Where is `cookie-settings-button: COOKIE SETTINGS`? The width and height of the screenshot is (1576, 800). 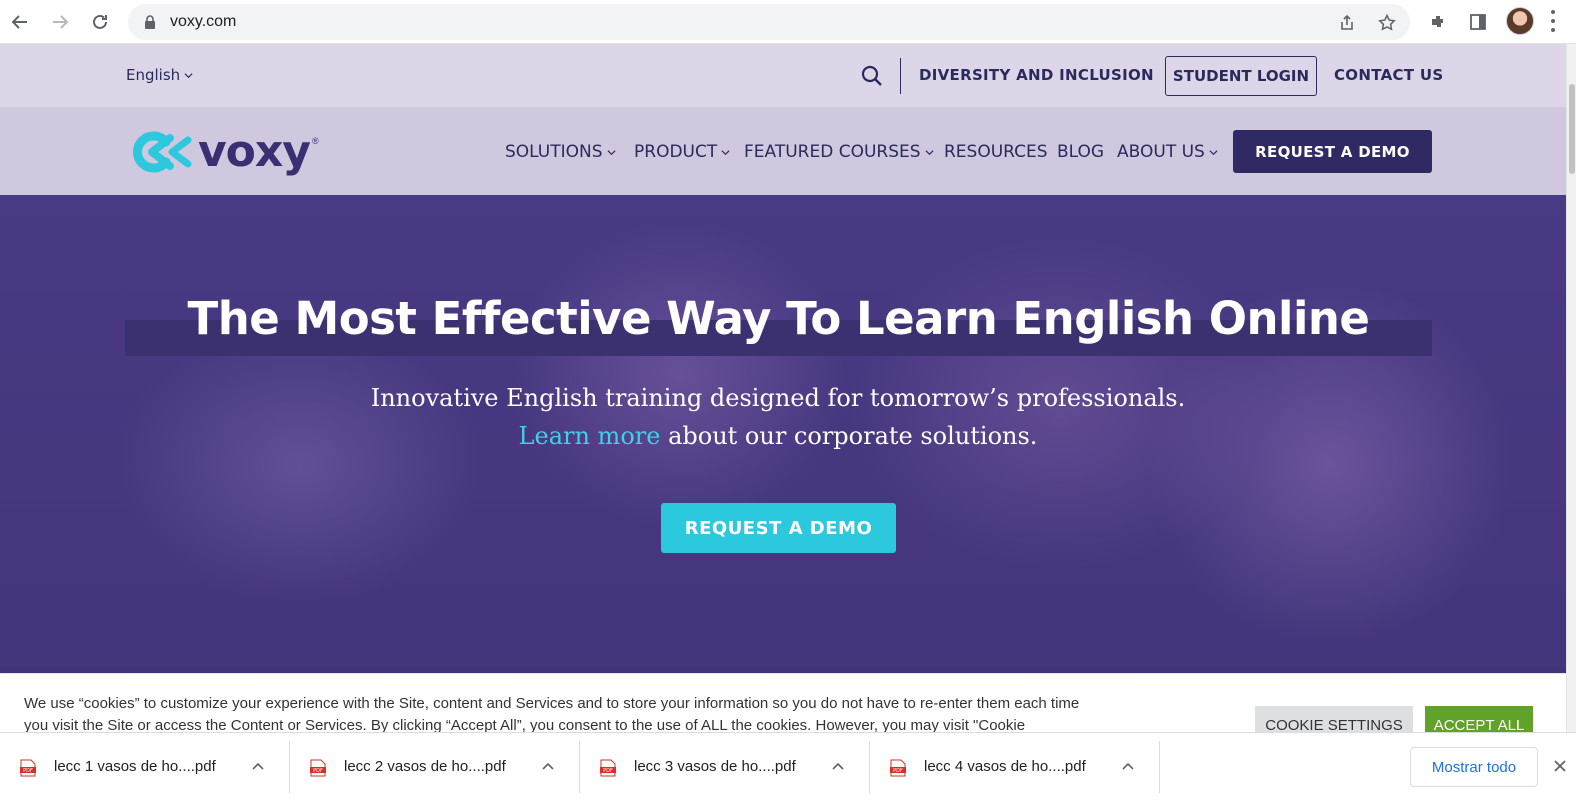 cookie-settings-button: COOKIE SETTINGS is located at coordinates (1334, 719).